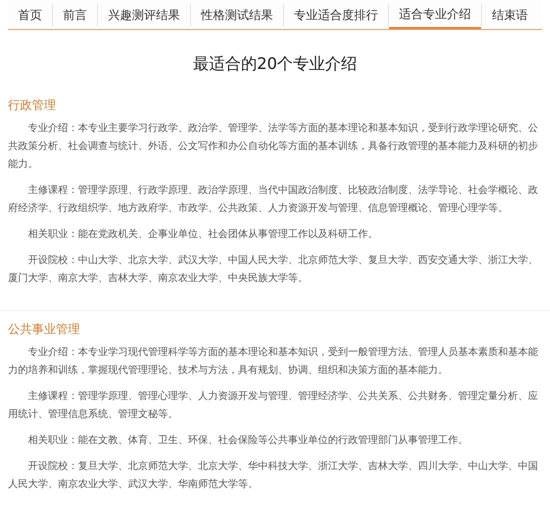 The image size is (550, 530). I want to click on major-paragraph: 专业介绍：本专业学习现代管理科学等方面的基本理论和基本知识，受到一般管理方法、管理人员基本素质和基本能力的培养和训练，掌握现代管理理论、技术与方法，具有规划、协调、组织和决策方面的基本能力。, so click(273, 362).